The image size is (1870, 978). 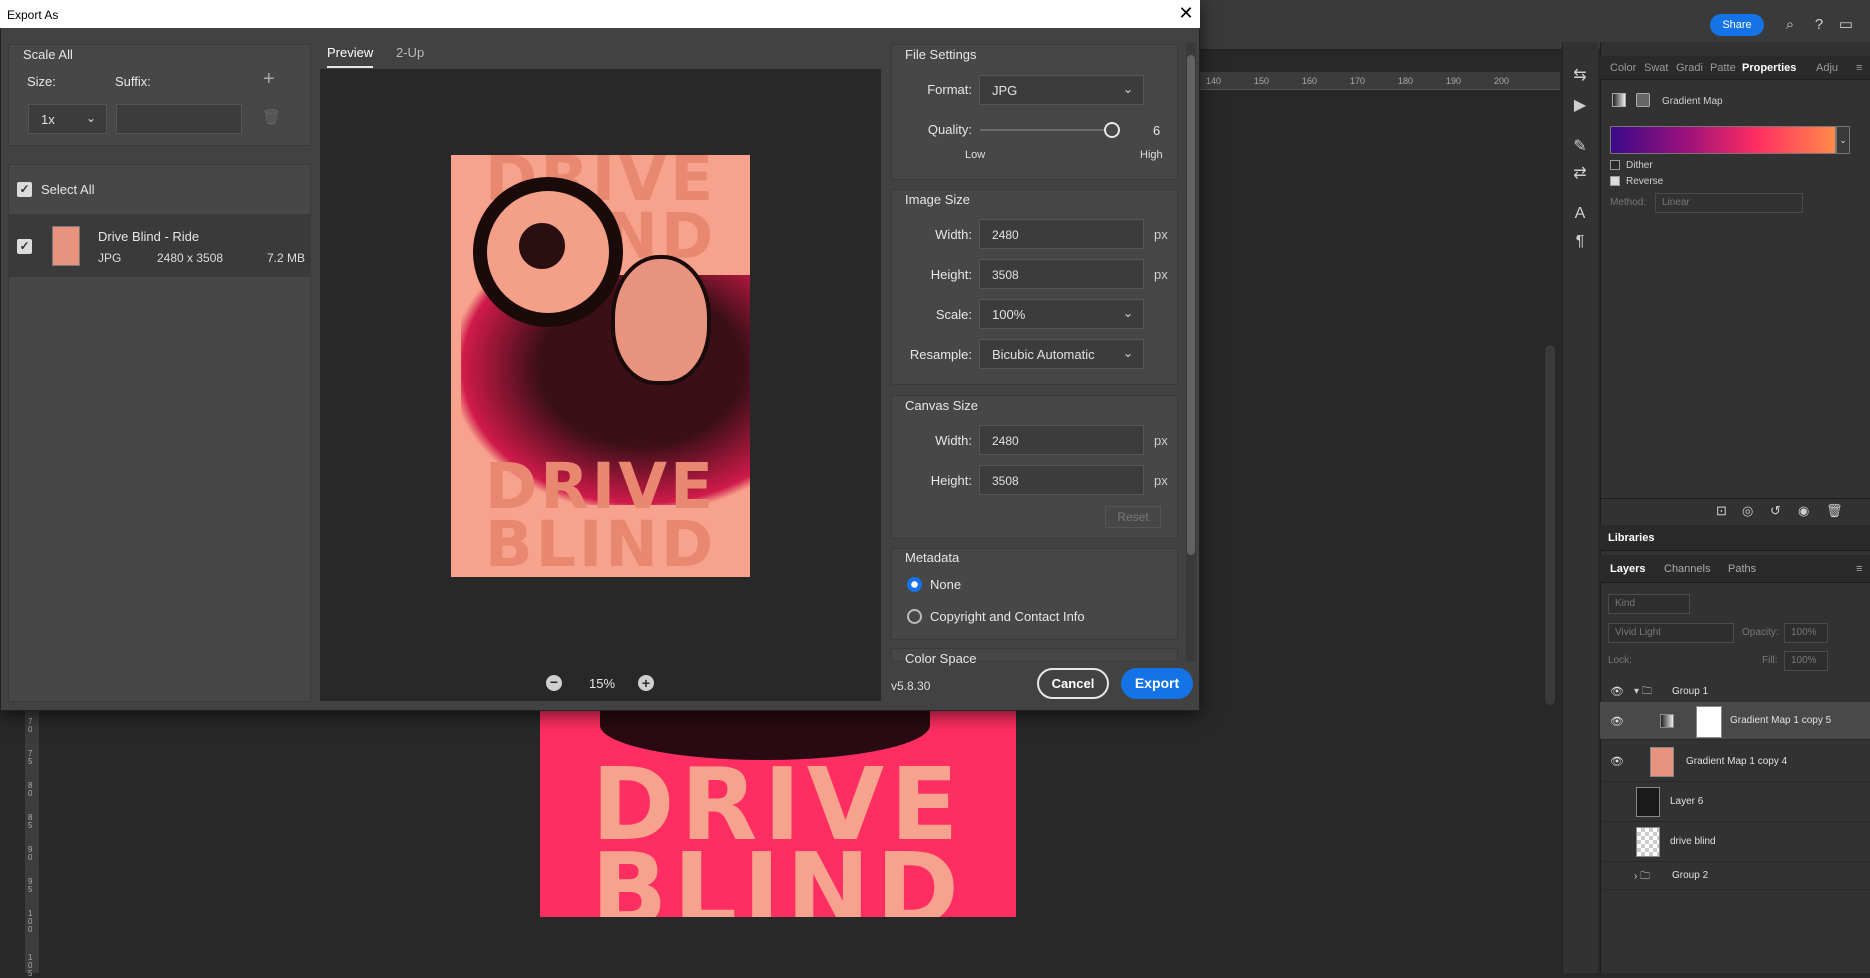 I want to click on mask-icon, so click(x=1643, y=100).